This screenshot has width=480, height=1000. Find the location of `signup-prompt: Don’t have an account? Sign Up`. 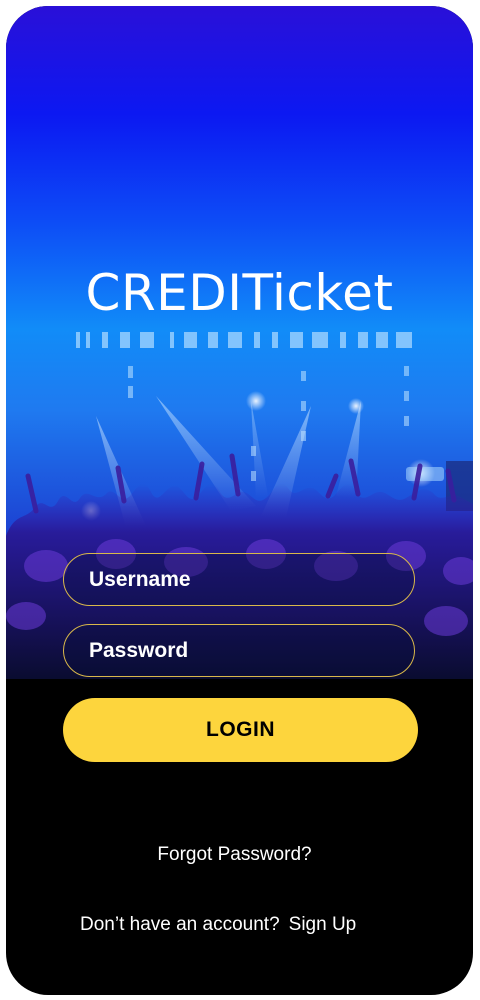

signup-prompt: Don’t have an account? Sign Up is located at coordinates (218, 925).